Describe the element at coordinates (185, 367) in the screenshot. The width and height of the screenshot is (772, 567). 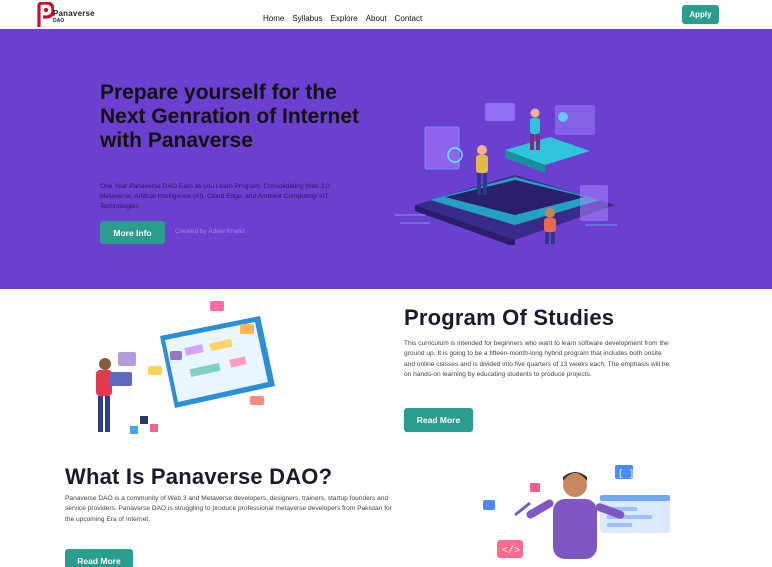
I see `developer-illustration` at that location.